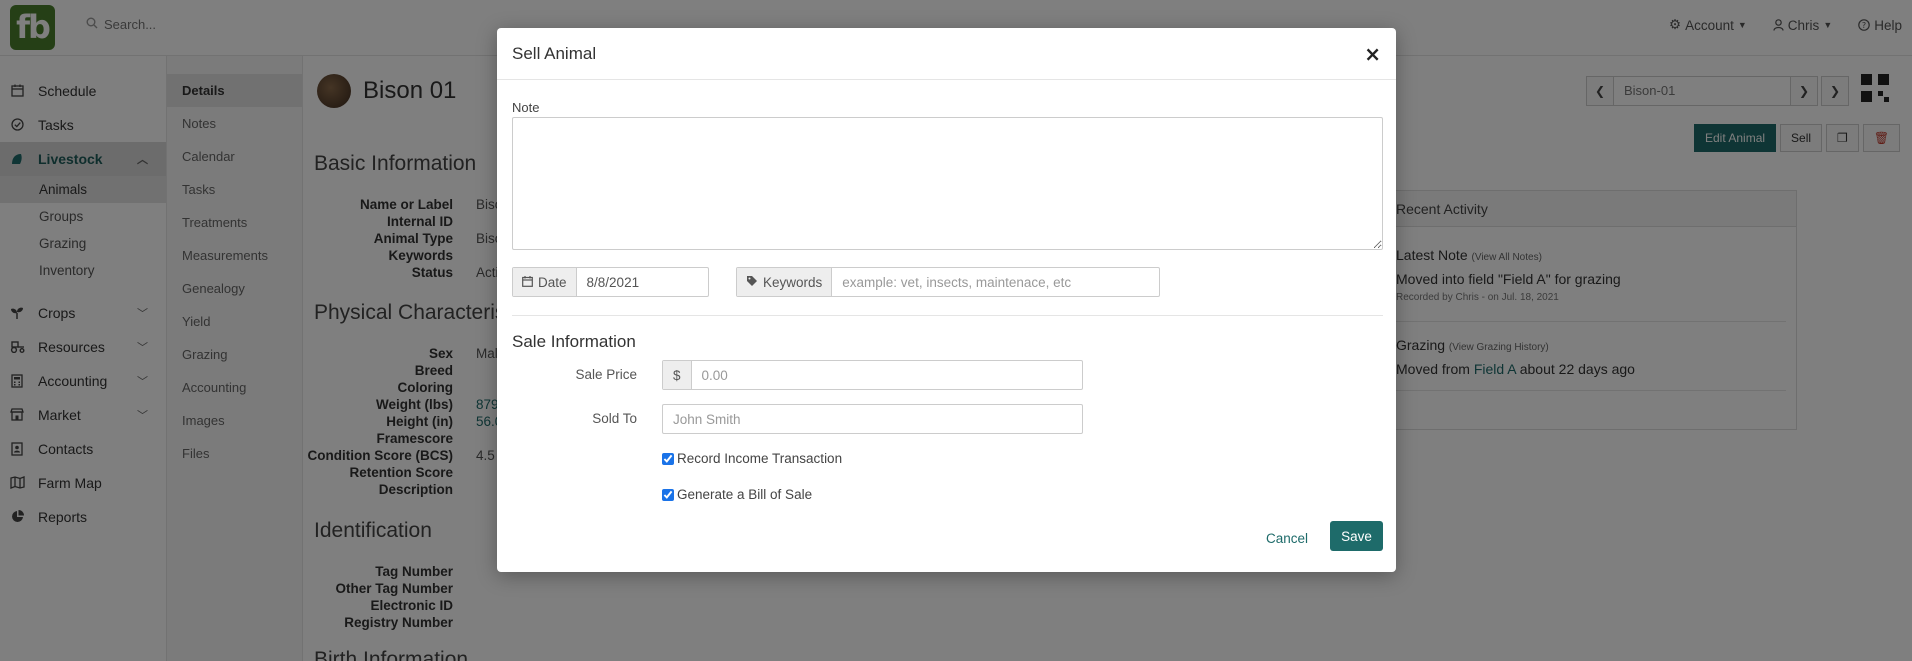 Image resolution: width=1912 pixels, height=661 pixels. What do you see at coordinates (668, 458) in the screenshot?
I see `record-income-checkbox` at bounding box center [668, 458].